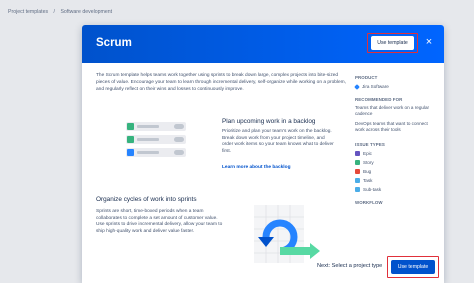 This screenshot has width=474, height=283. What do you see at coordinates (370, 144) in the screenshot?
I see `issue-types-heading: ISSUE TYPES` at bounding box center [370, 144].